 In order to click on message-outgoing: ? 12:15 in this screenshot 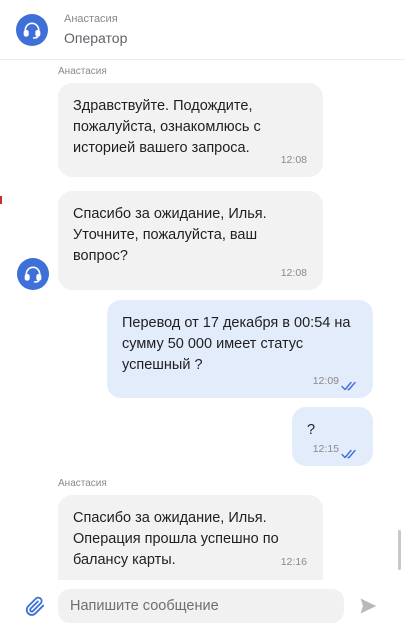, I will do `click(332, 436)`.